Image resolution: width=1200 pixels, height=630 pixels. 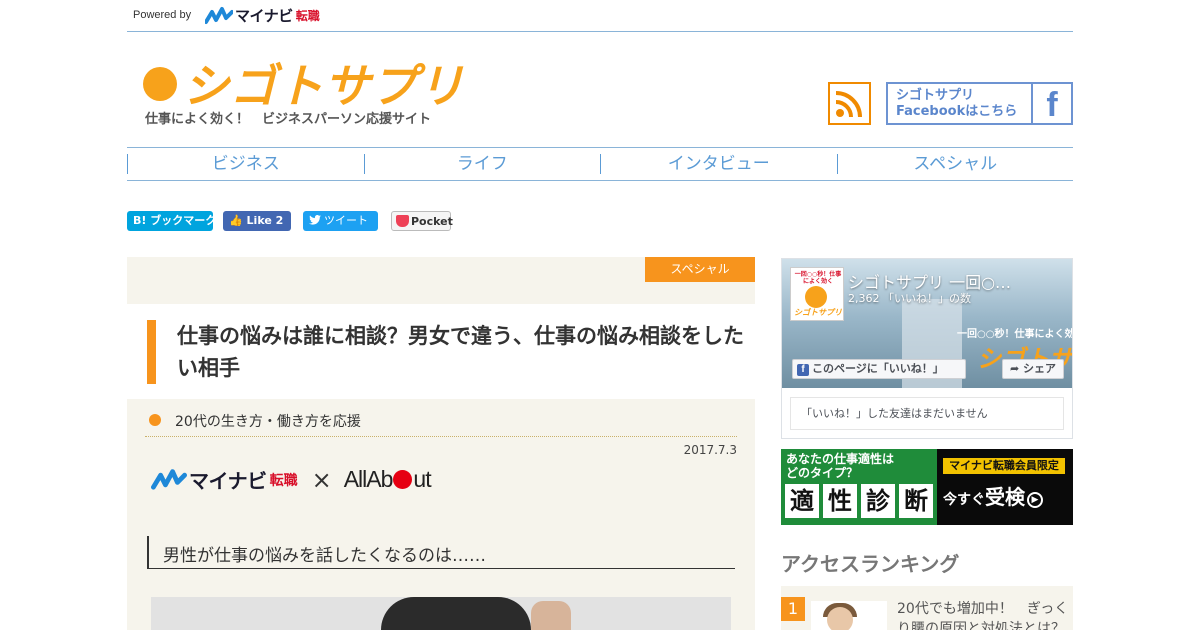 I want to click on pocket-label: Pocket, so click(x=432, y=221).